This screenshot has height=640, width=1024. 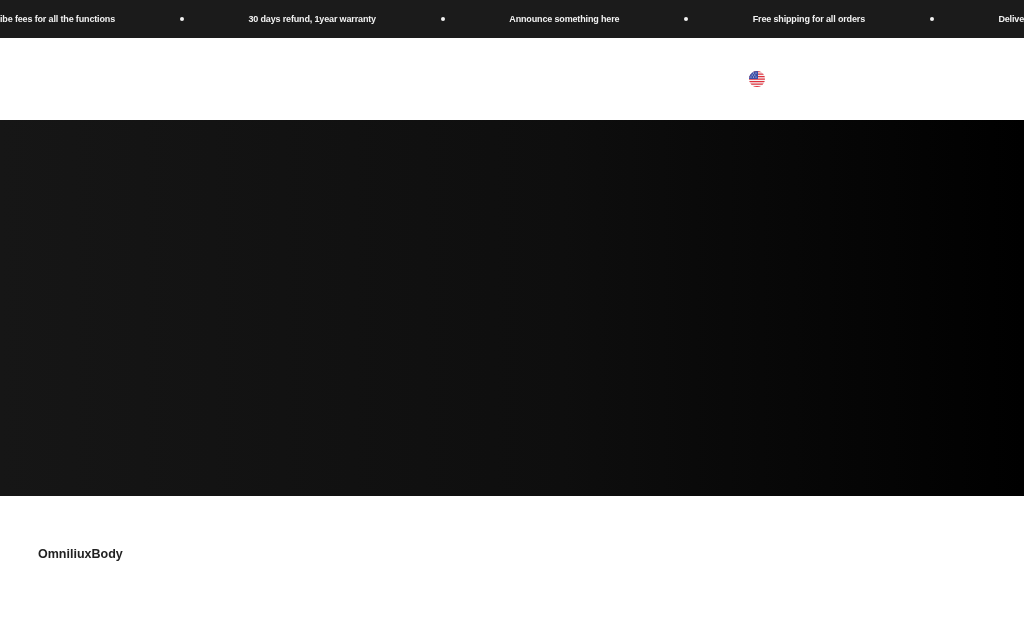 What do you see at coordinates (312, 19) in the screenshot?
I see `announcement-text: 30 days refund, 1year warranty` at bounding box center [312, 19].